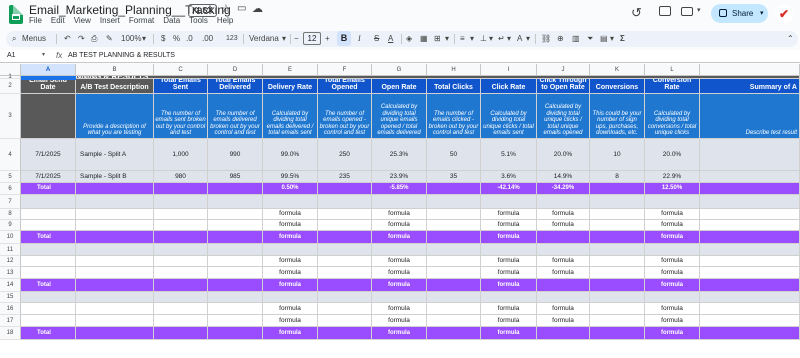  What do you see at coordinates (501, 39) in the screenshot?
I see `text-wrap-icon: ↵` at bounding box center [501, 39].